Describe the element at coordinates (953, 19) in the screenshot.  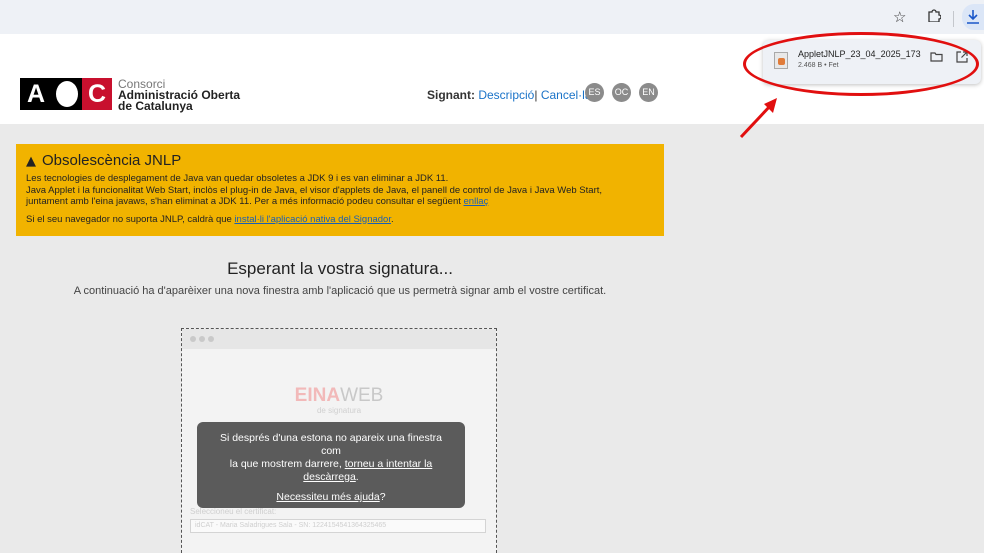
I see `toolbar-separator` at that location.